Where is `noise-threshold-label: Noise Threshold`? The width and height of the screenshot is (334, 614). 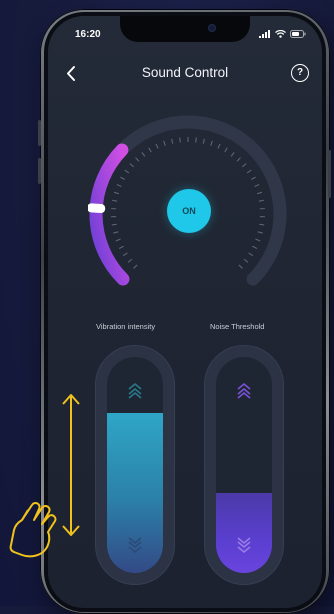 noise-threshold-label: Noise Threshold is located at coordinates (237, 326).